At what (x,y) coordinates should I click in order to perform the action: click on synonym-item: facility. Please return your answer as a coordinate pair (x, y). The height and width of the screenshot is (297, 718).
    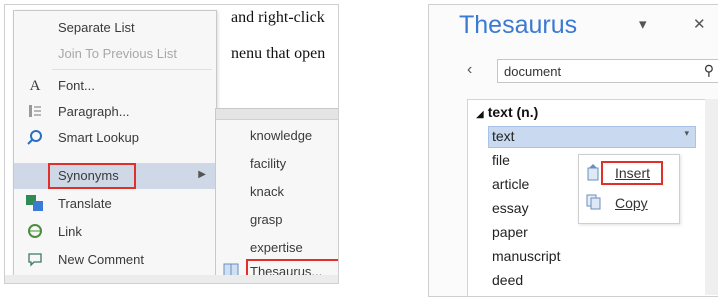
    Looking at the image, I should click on (277, 164).